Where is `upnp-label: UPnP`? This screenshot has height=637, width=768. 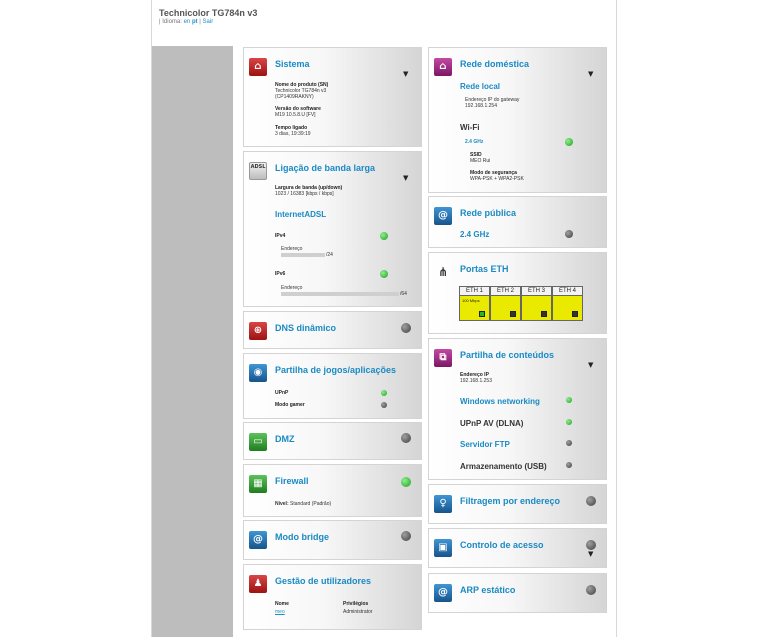 upnp-label: UPnP is located at coordinates (282, 393).